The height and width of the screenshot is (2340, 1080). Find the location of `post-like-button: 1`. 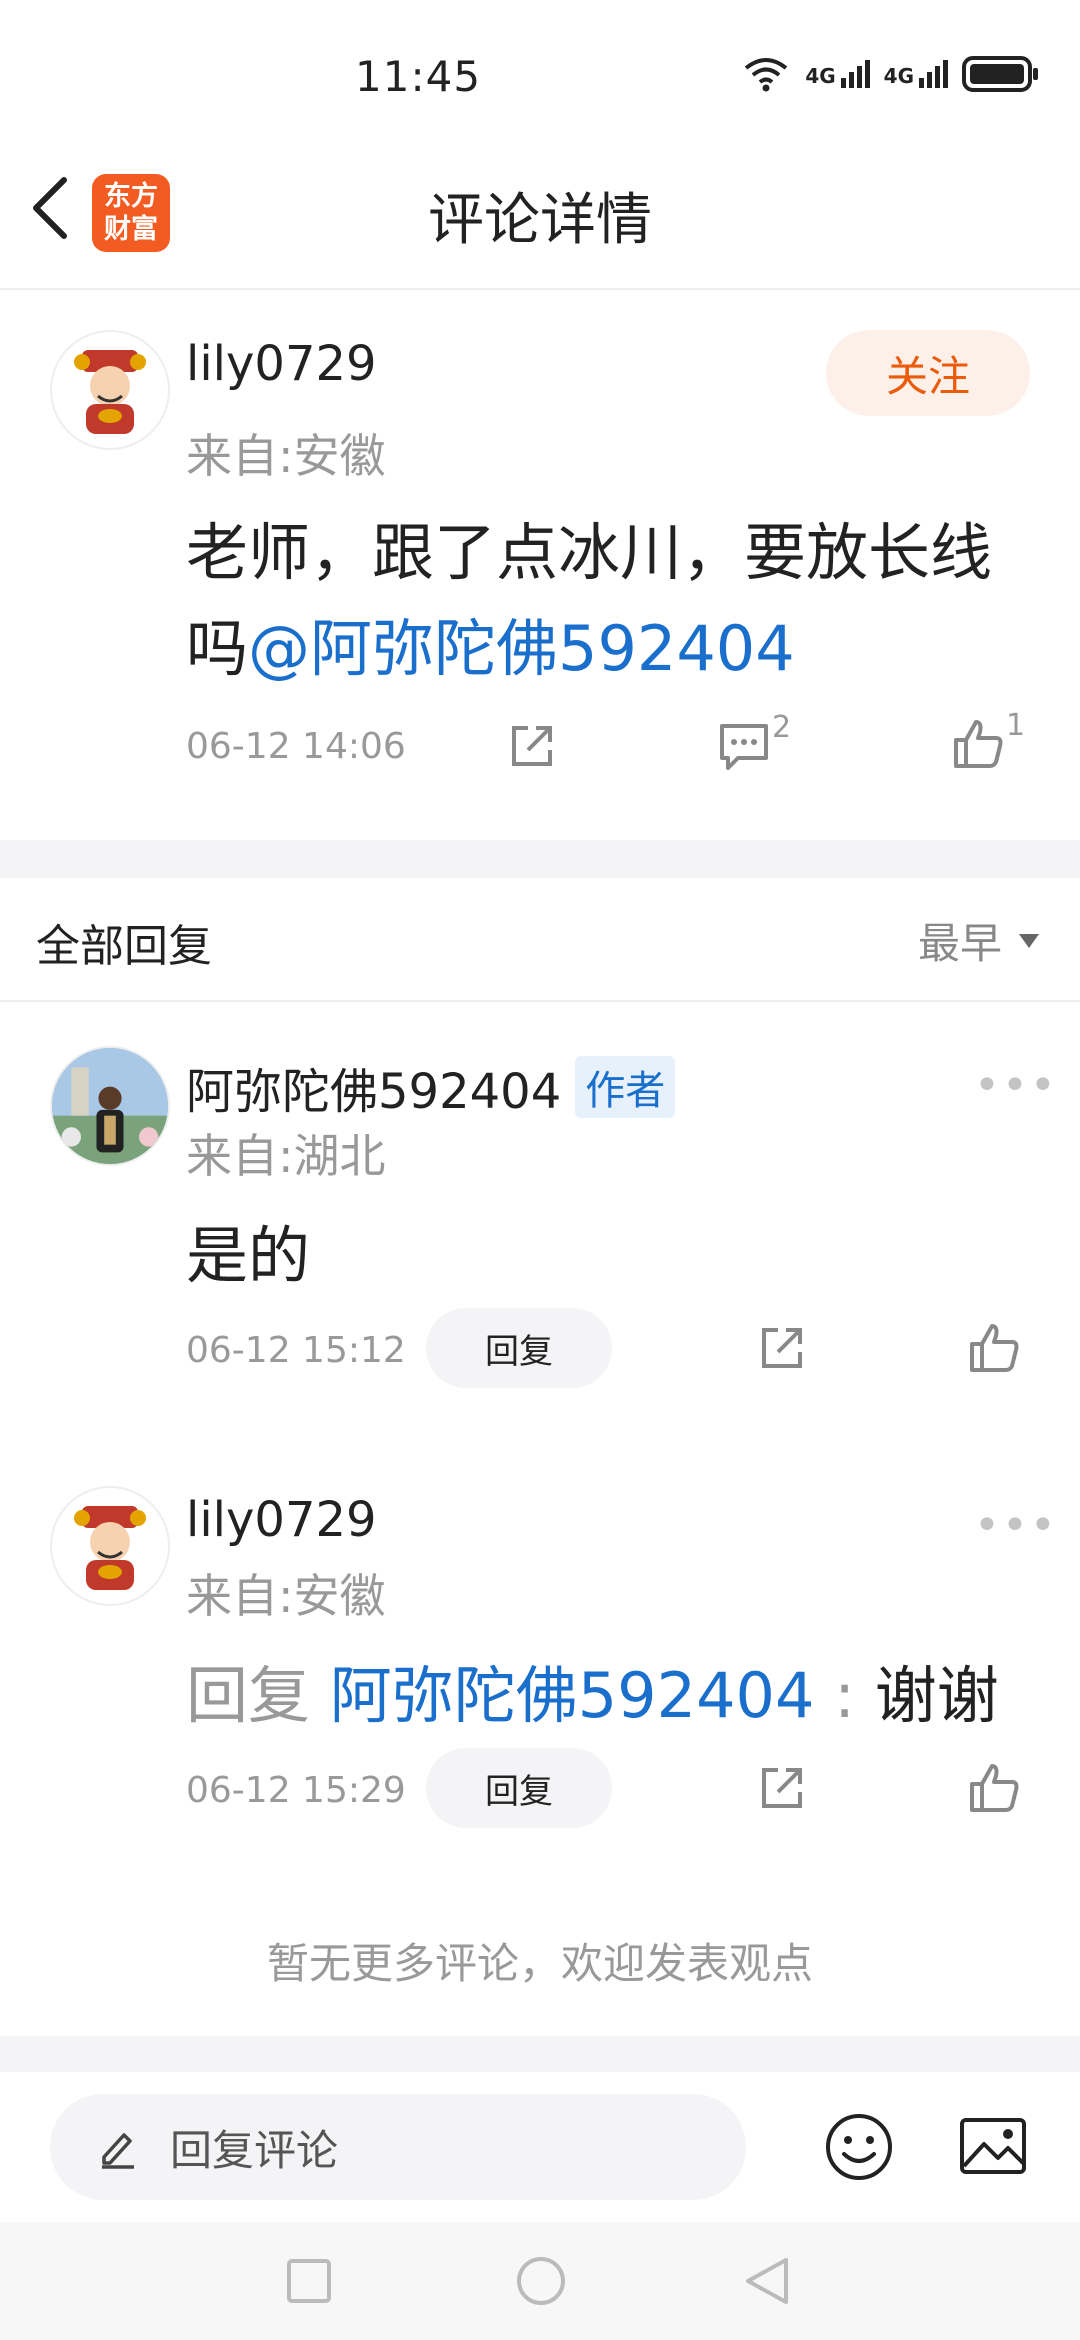

post-like-button: 1 is located at coordinates (987, 740).